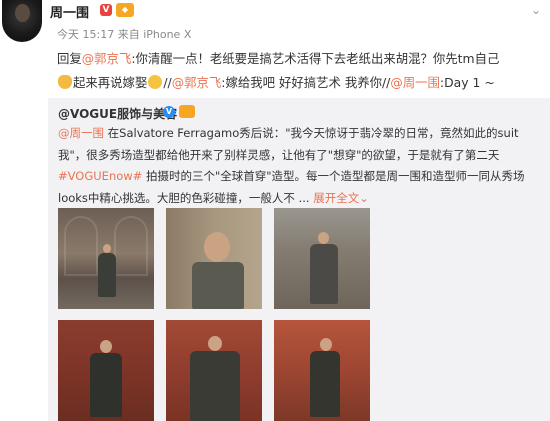 The image size is (550, 421). I want to click on reply-text-3: :嫁给我吧 好好搞艺术 我养你//, so click(306, 82).